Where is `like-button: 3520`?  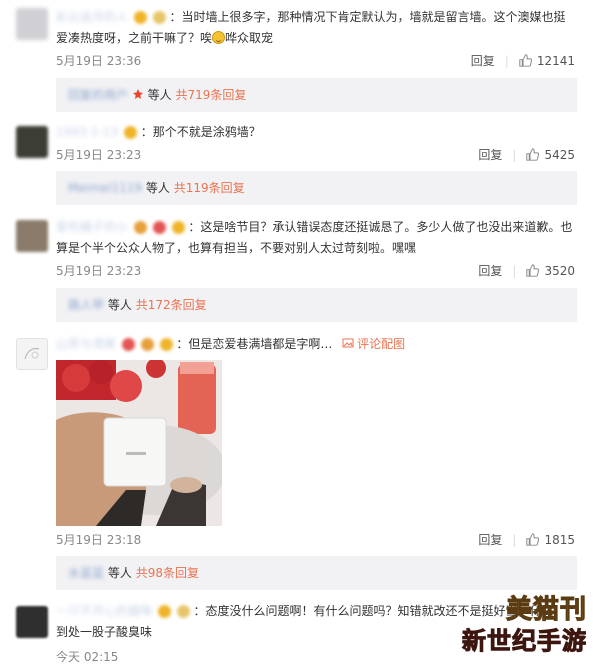 like-button: 3520 is located at coordinates (550, 271).